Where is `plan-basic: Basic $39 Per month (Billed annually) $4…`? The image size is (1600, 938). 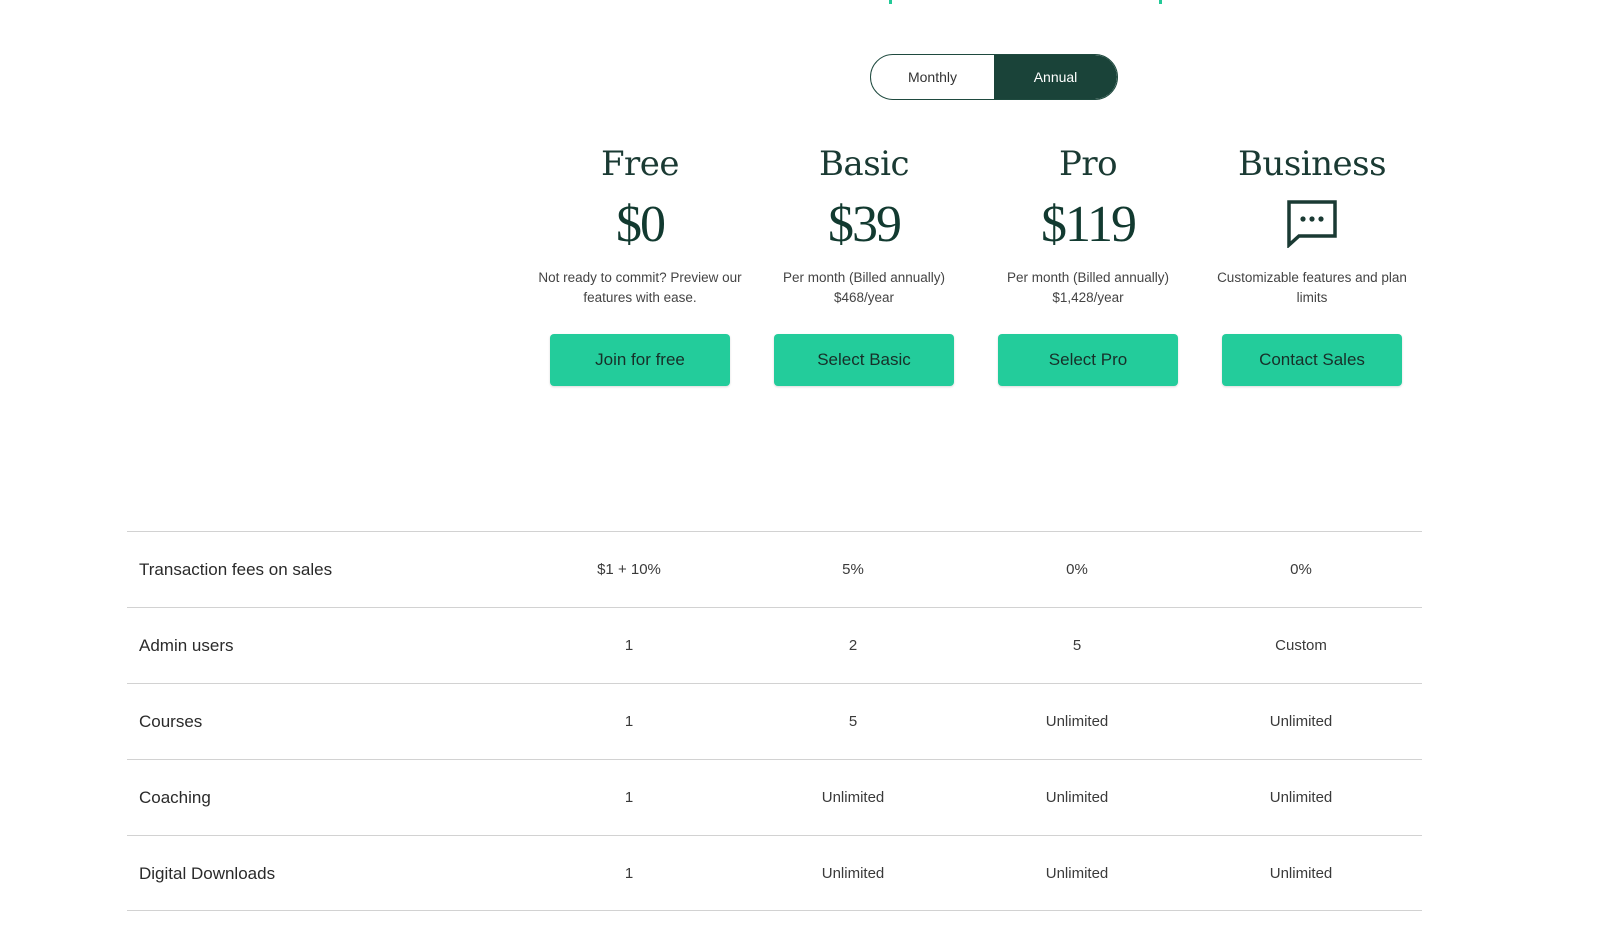 plan-basic: Basic $39 Per month (Billed annually) $4… is located at coordinates (864, 263).